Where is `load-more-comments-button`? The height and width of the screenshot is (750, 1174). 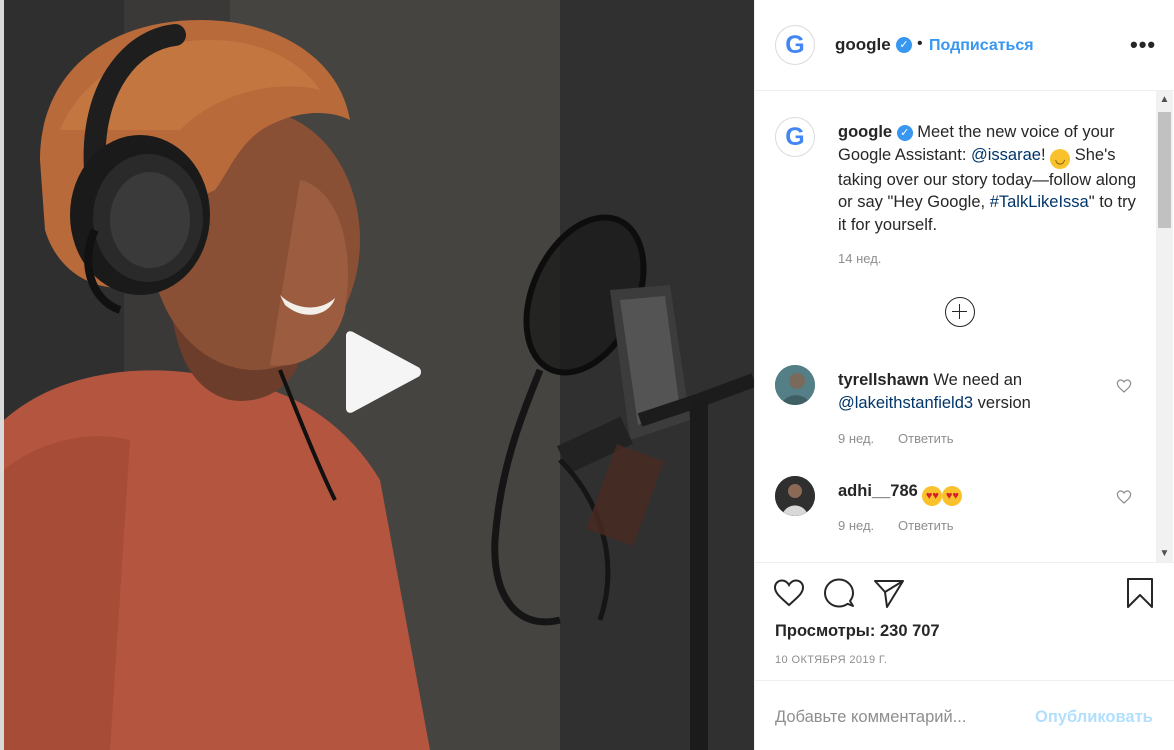
load-more-comments-button is located at coordinates (960, 312).